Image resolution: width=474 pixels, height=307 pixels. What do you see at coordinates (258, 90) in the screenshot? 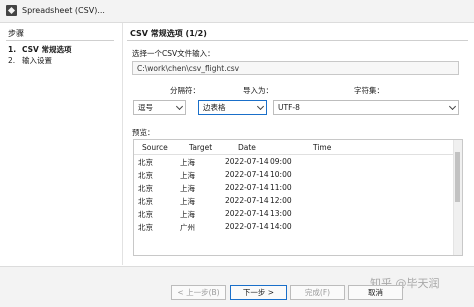
I see `import-as-label: 导入为：` at bounding box center [258, 90].